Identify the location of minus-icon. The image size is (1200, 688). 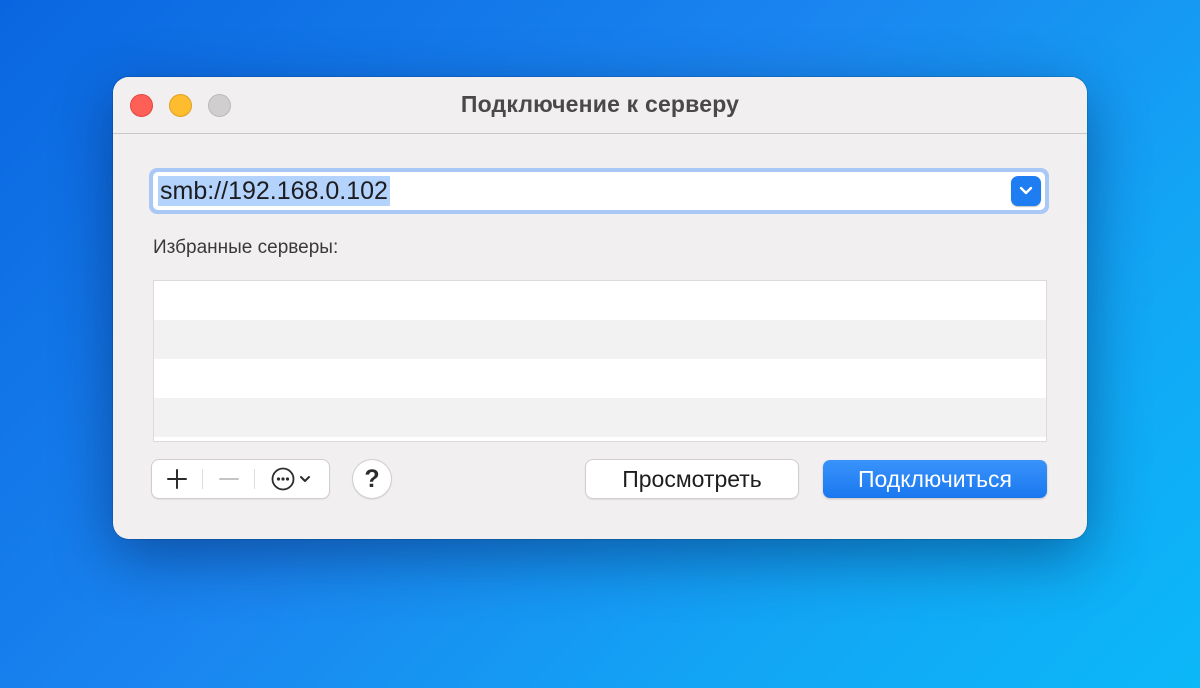
(228, 479).